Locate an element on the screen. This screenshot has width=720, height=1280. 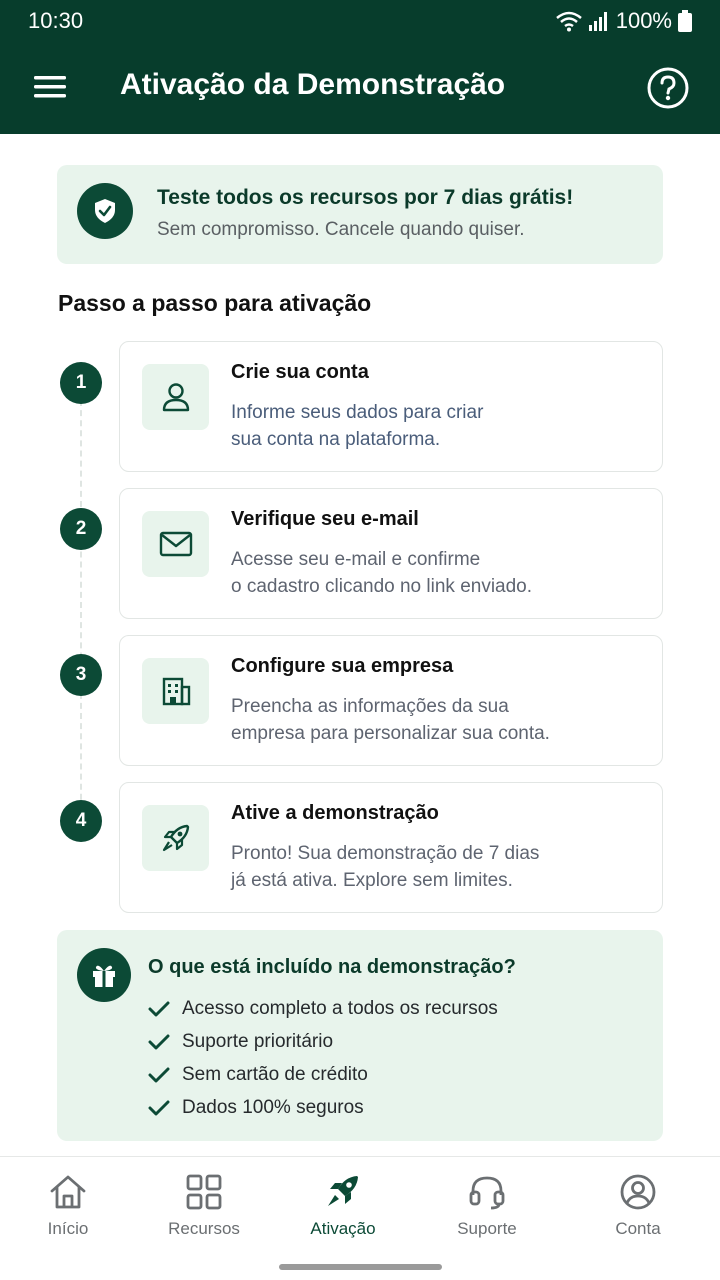
nav-item-recursos: Recursos is located at coordinates (204, 1206).